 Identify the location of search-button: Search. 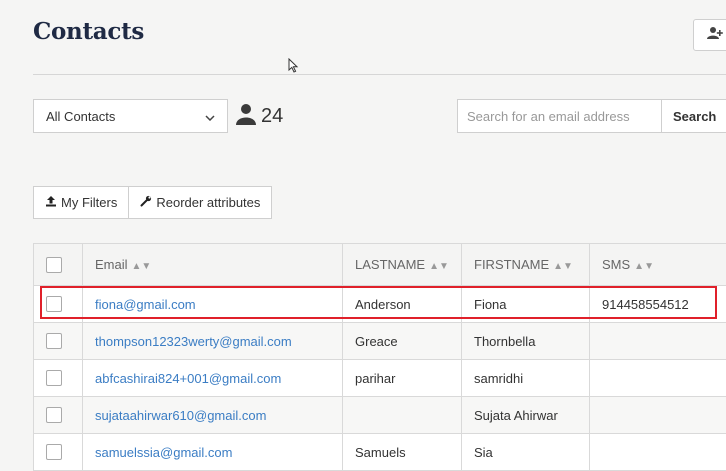
(693, 116).